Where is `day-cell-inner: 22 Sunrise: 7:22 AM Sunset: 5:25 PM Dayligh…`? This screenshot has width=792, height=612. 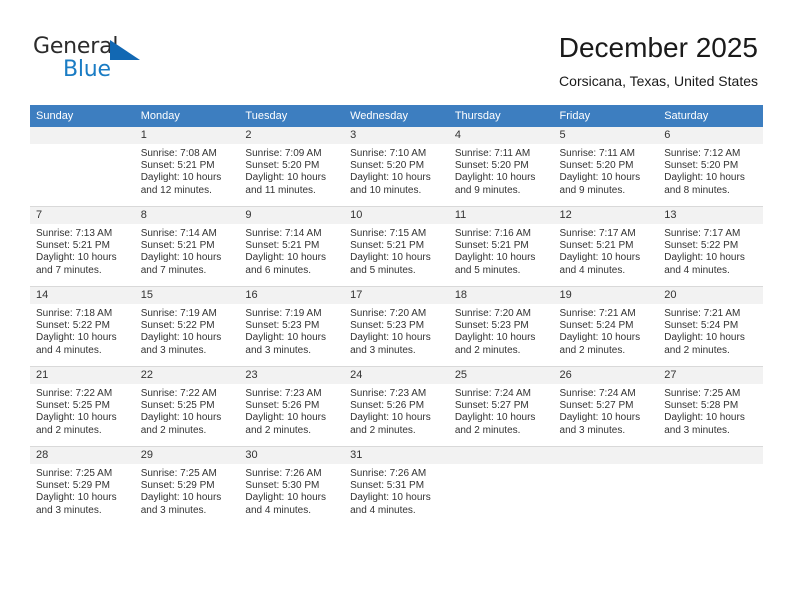 day-cell-inner: 22 Sunrise: 7:22 AM Sunset: 5:25 PM Dayligh… is located at coordinates (187, 406).